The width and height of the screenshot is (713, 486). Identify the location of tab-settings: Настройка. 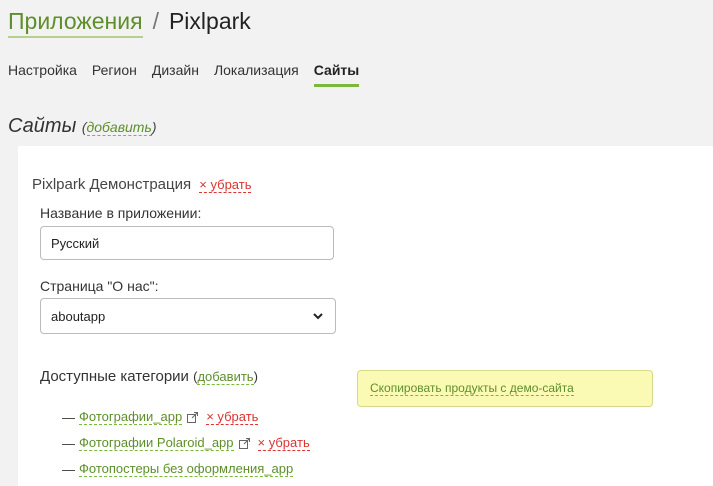
(42, 74).